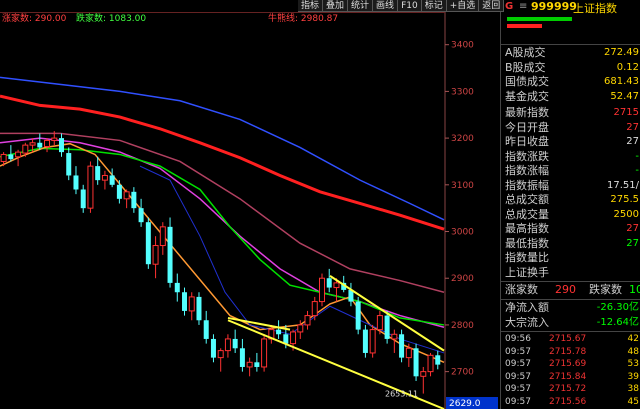 The width and height of the screenshot is (640, 409). What do you see at coordinates (570, 200) in the screenshot?
I see `stat-row: 总成交额 275.5` at bounding box center [570, 200].